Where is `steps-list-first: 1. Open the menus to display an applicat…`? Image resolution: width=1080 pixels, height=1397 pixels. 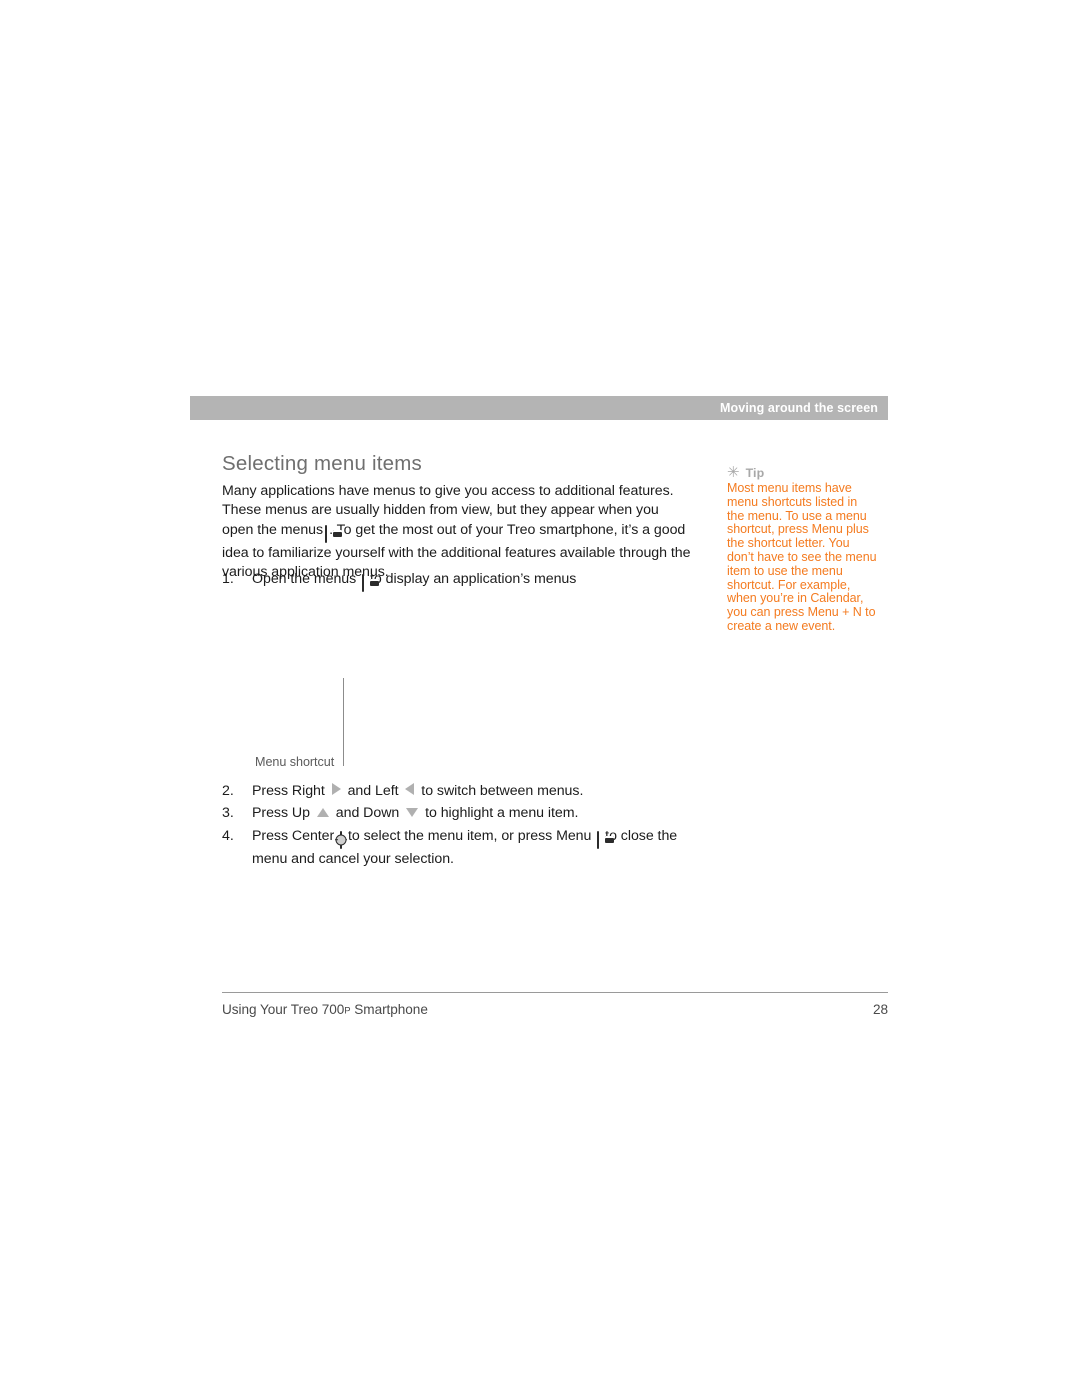
steps-list-first: 1. Open the menus to display an applicat… is located at coordinates (462, 583).